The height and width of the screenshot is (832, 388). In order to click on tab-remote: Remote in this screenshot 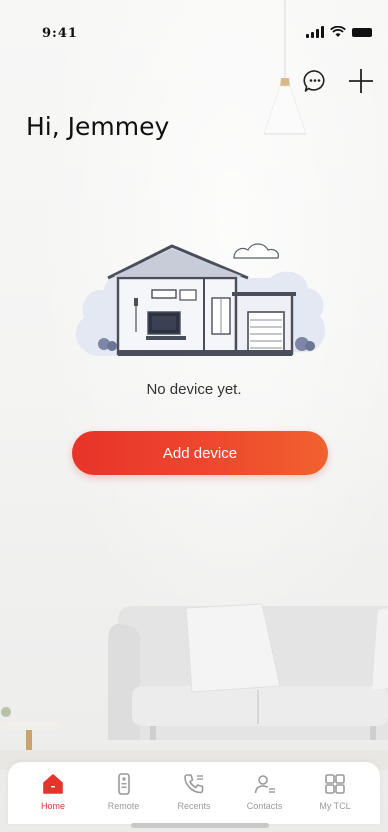, I will do `click(124, 793)`.